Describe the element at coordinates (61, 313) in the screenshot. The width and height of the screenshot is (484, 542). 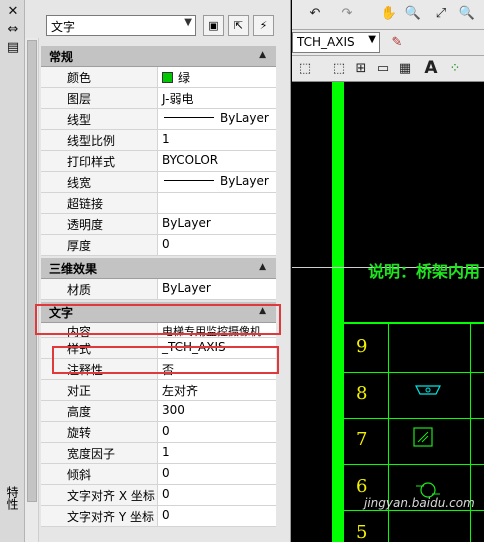
I see `category-title: 文字` at that location.